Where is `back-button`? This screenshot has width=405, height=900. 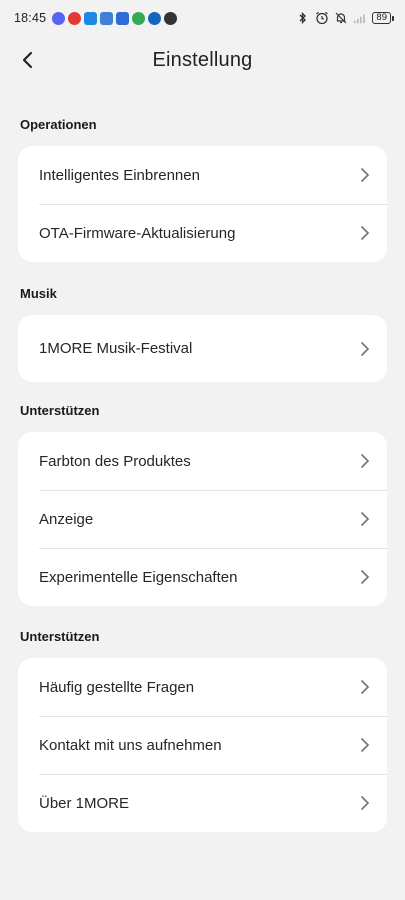
back-button is located at coordinates (28, 60).